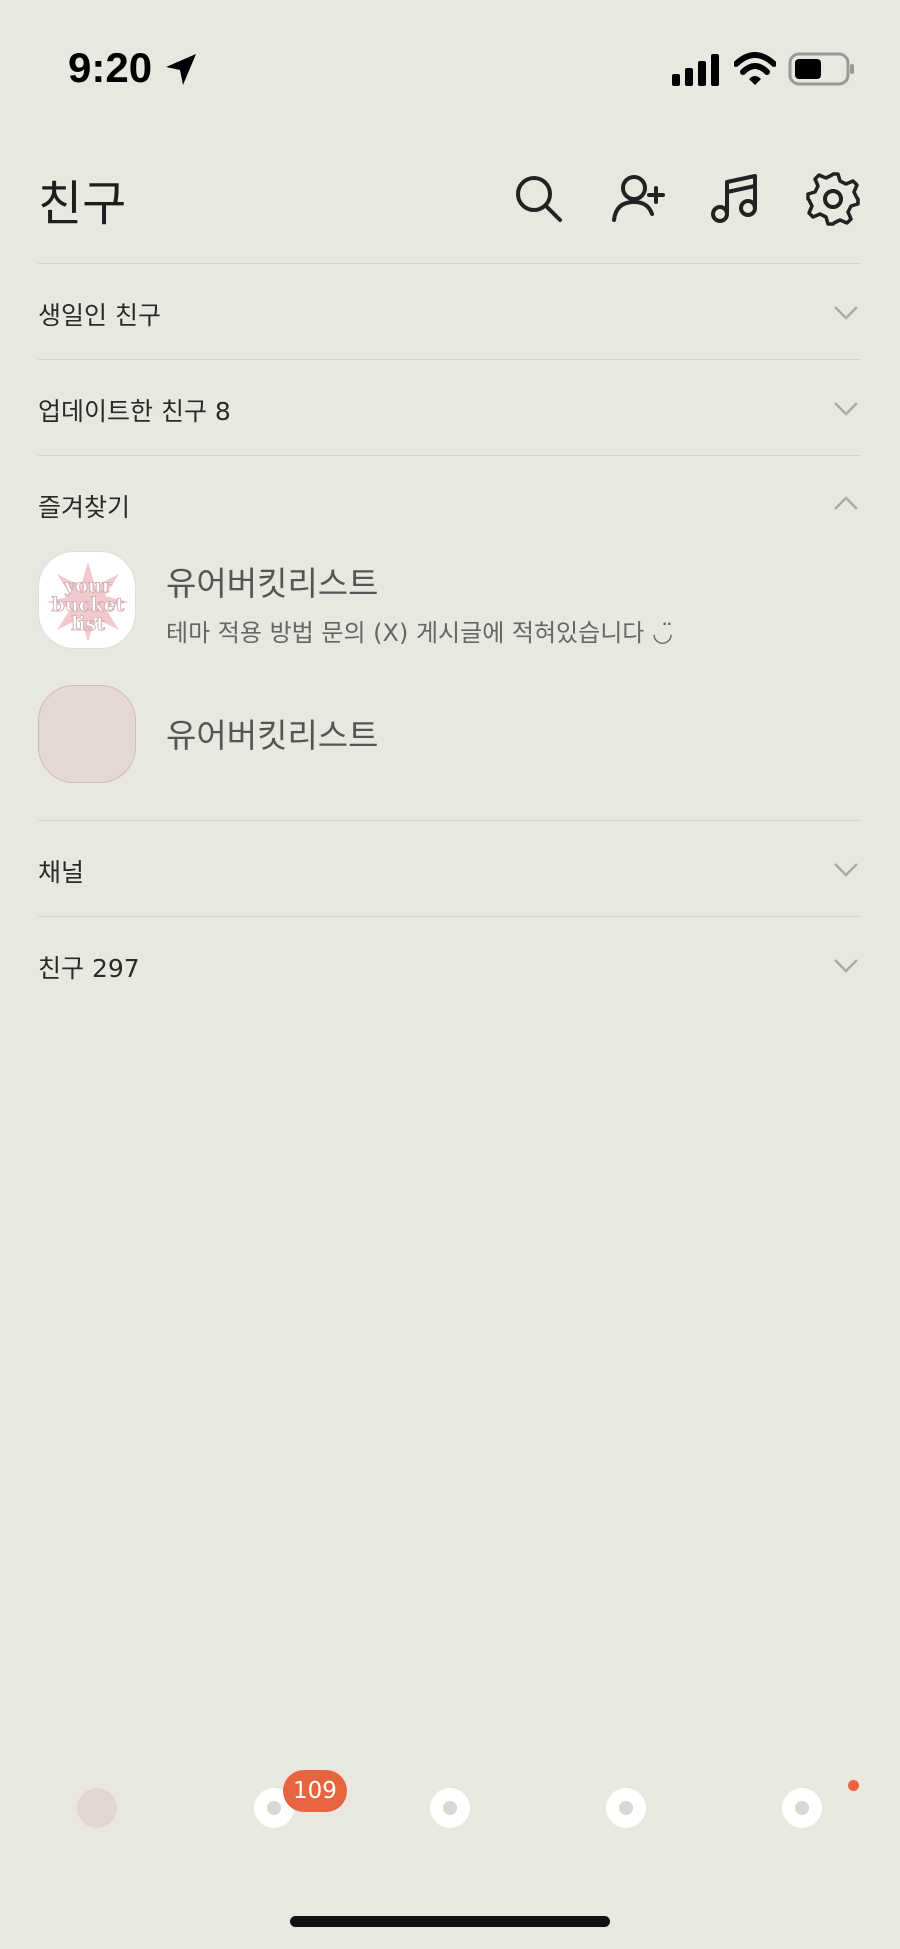 This screenshot has width=900, height=1949. I want to click on search-icon, so click(539, 199).